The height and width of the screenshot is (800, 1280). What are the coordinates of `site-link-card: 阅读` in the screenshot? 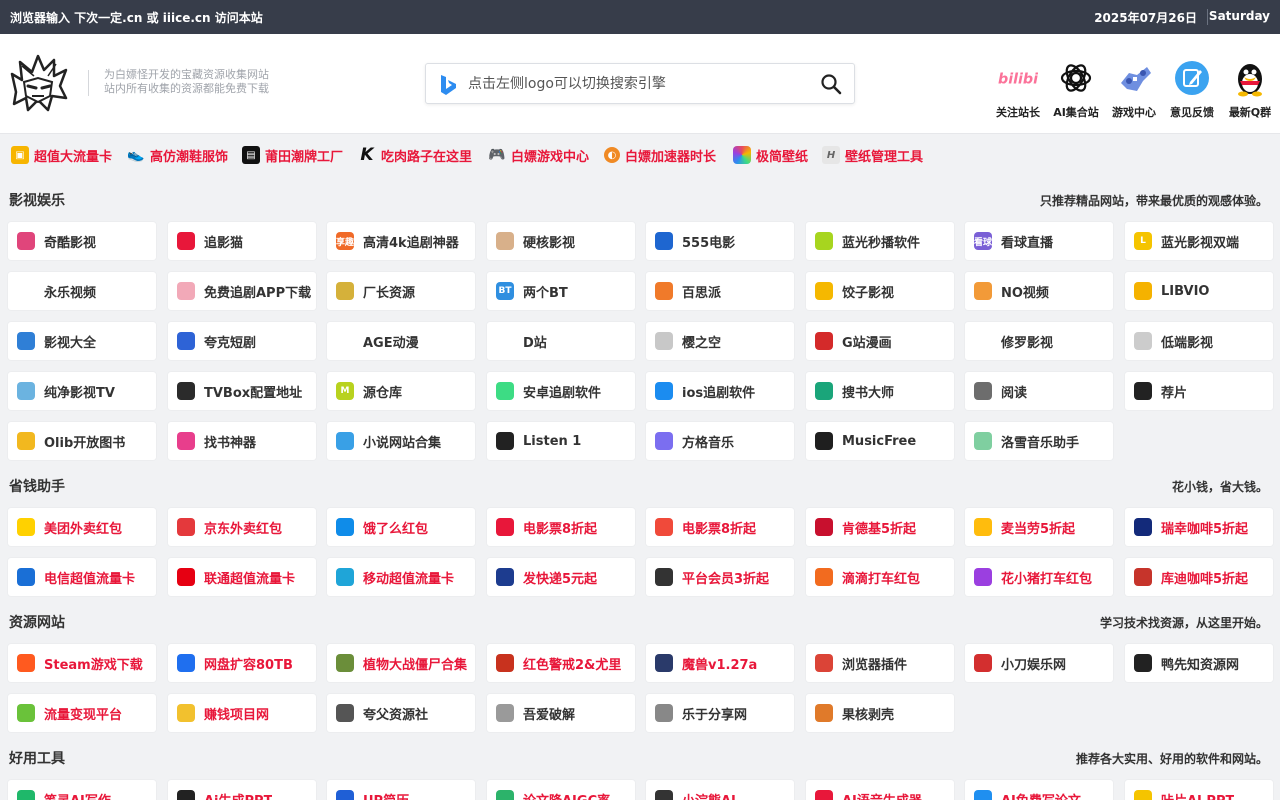 It's located at (1039, 391).